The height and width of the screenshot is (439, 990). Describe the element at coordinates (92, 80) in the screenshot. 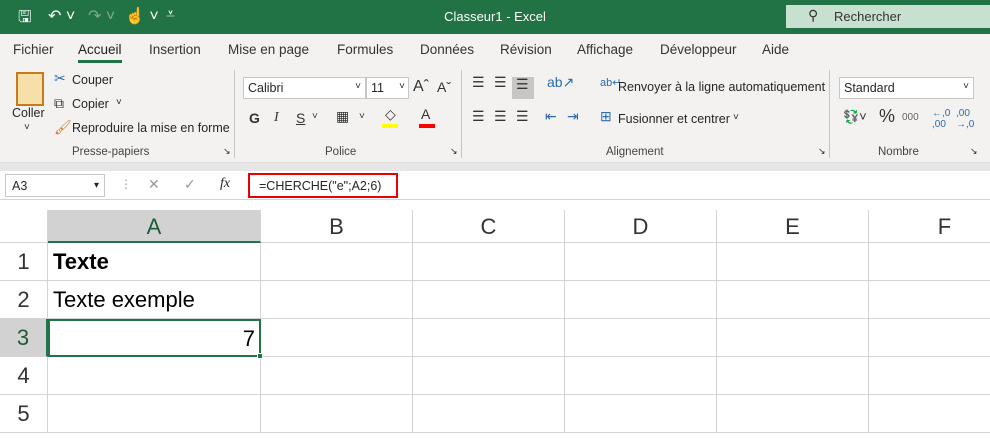

I see `cut-button: Couper` at that location.